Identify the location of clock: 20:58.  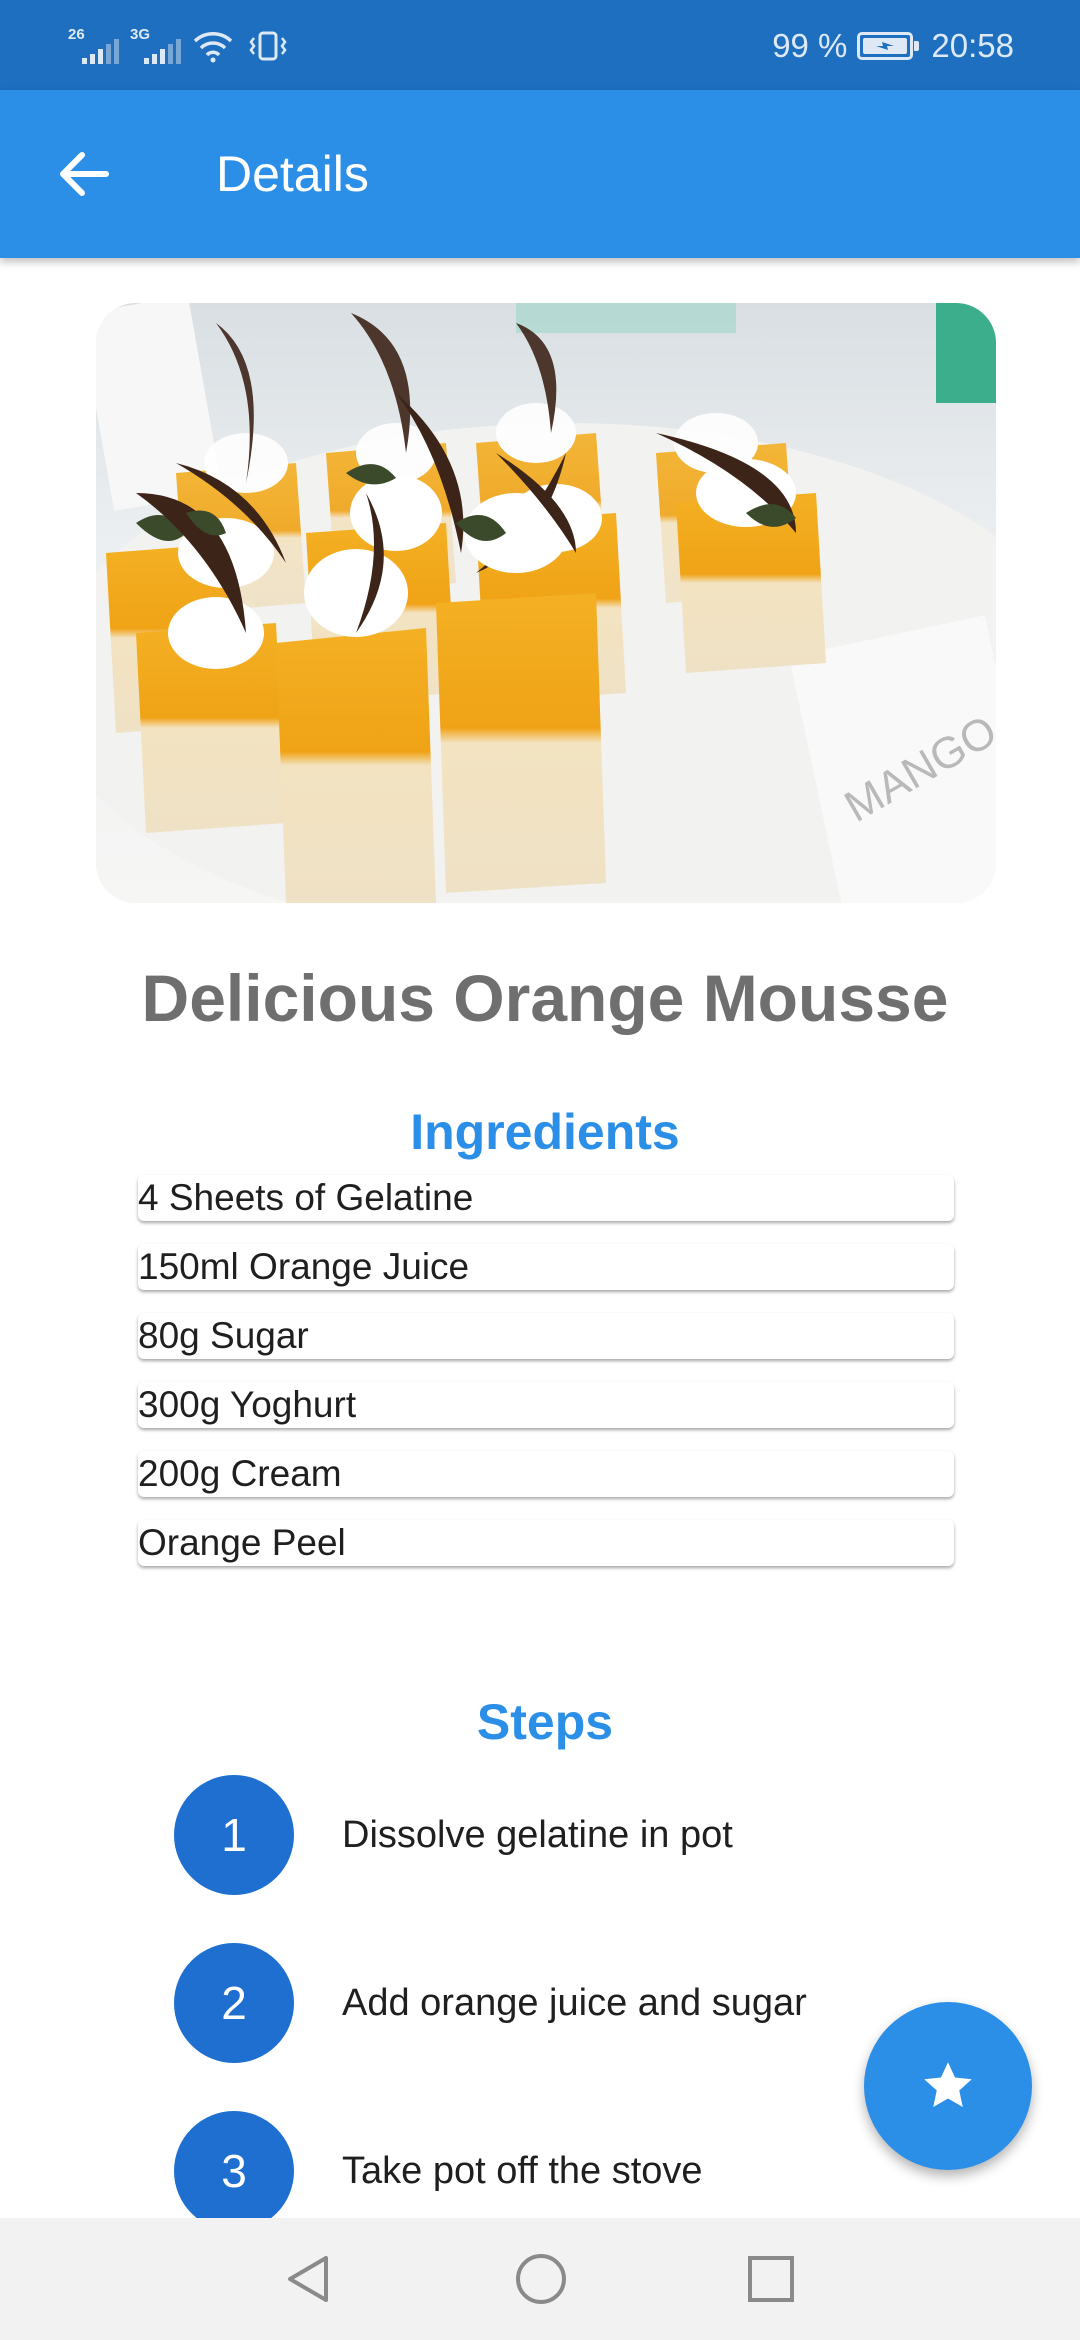
(972, 45).